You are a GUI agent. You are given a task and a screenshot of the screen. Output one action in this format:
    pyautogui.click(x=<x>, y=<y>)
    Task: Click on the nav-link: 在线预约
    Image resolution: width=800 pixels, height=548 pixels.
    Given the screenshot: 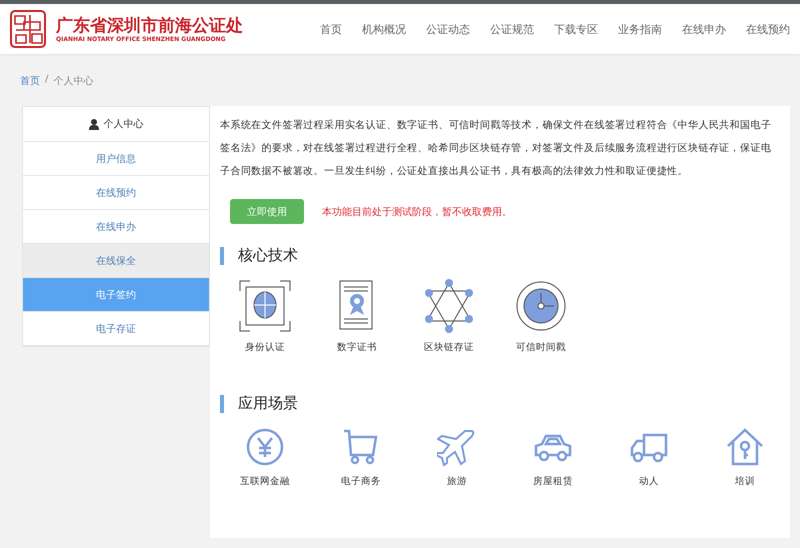 What is the action you would take?
    pyautogui.click(x=768, y=29)
    